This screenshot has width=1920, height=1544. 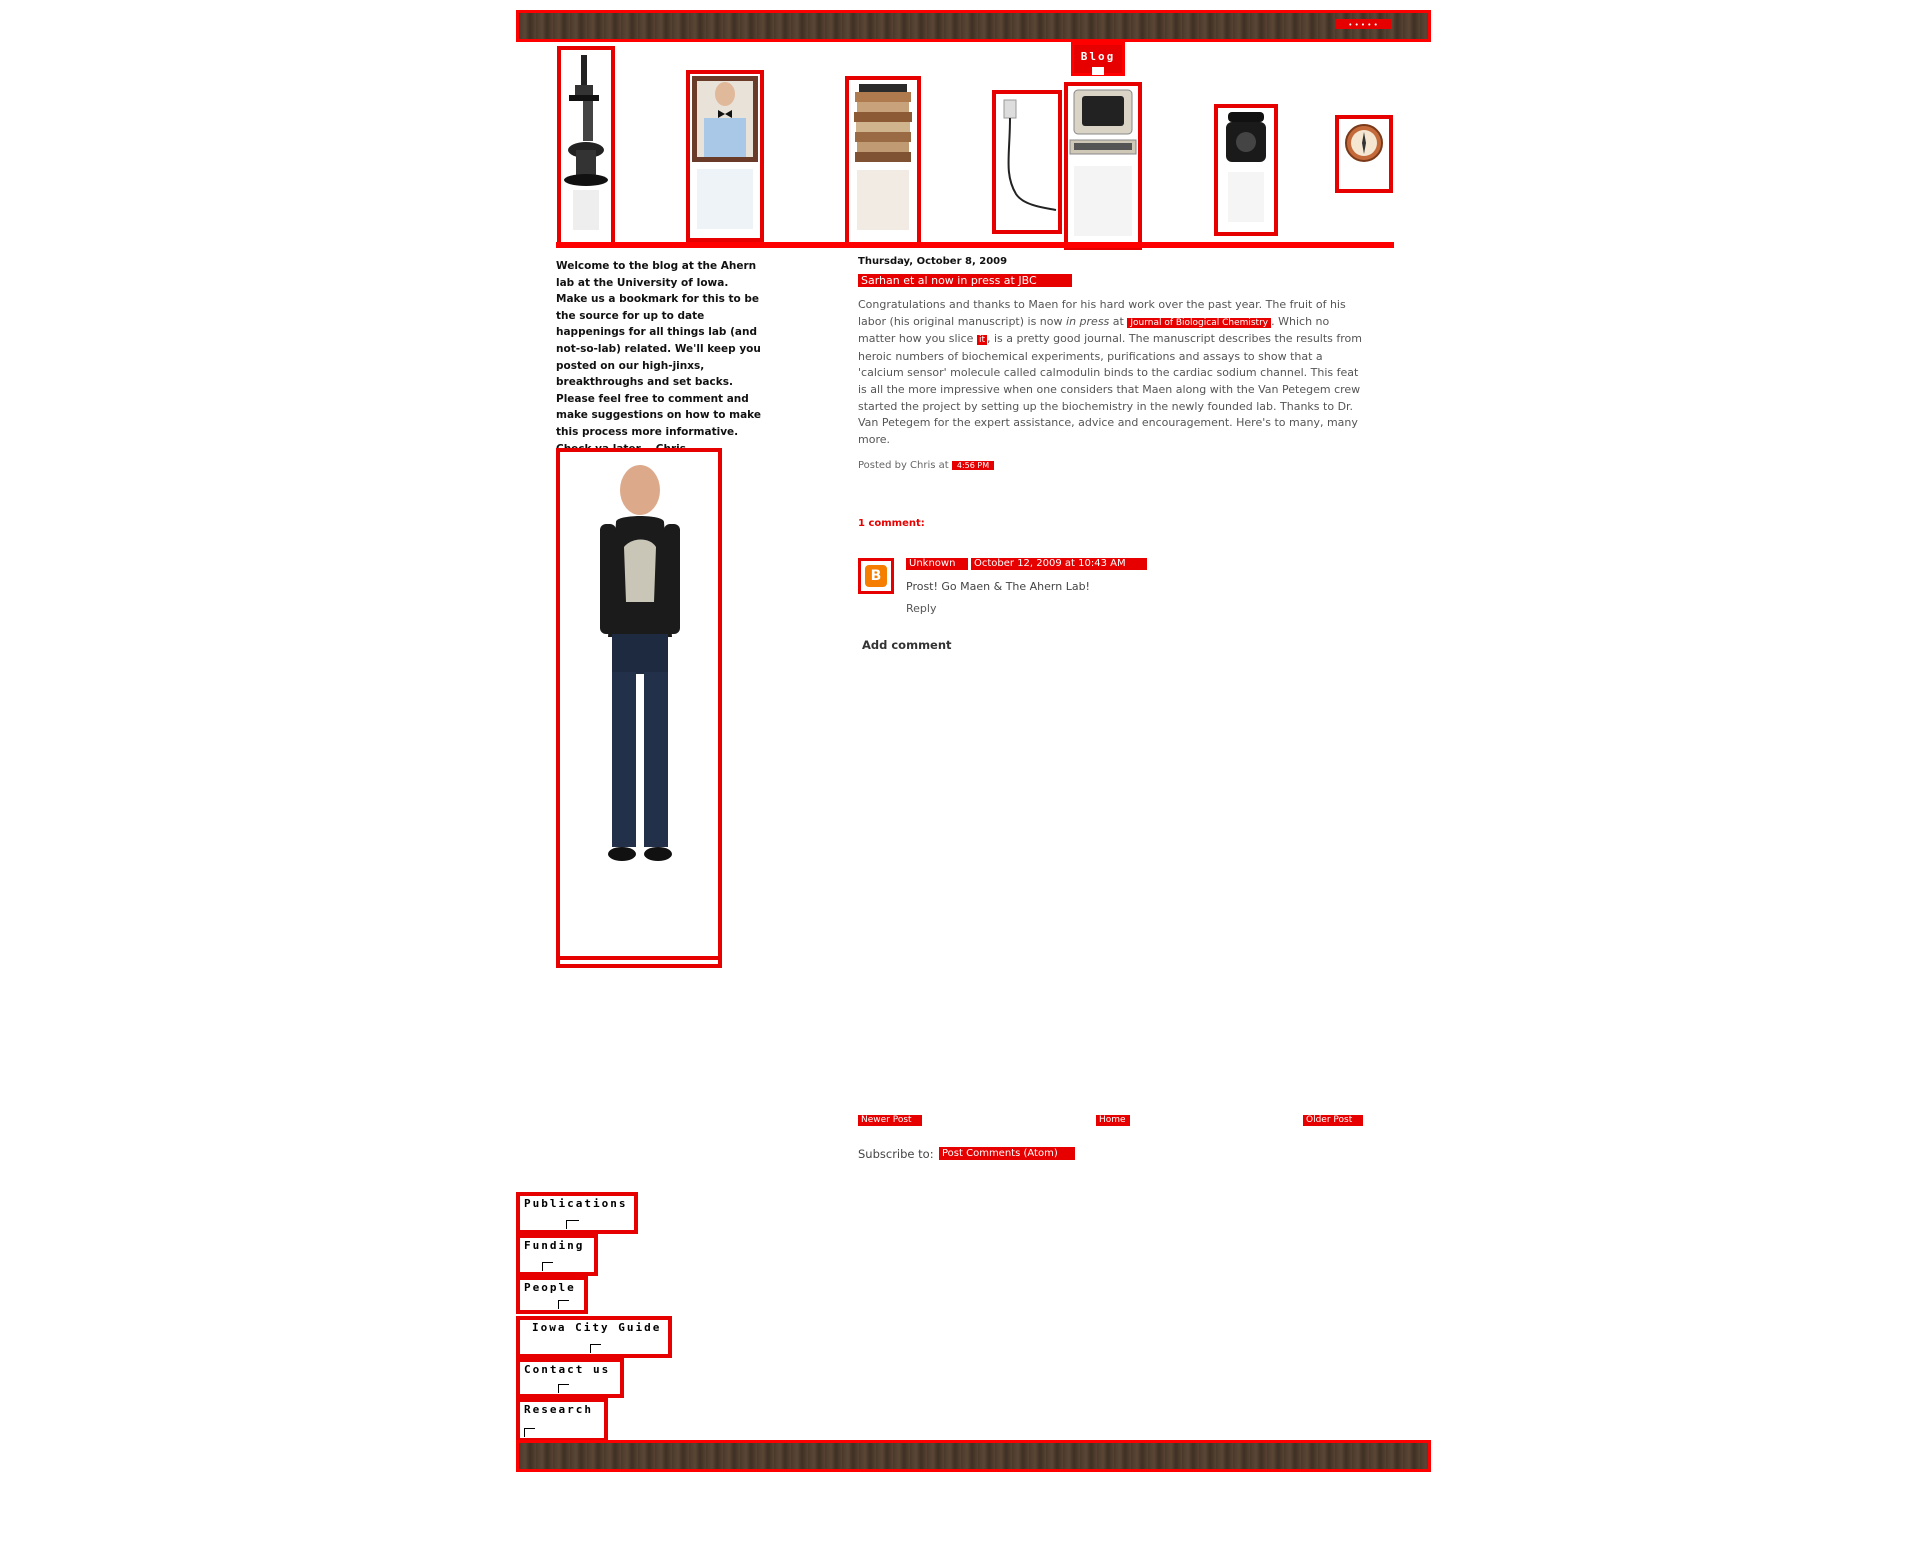 I want to click on post-body-text-2: at, so click(x=1118, y=321).